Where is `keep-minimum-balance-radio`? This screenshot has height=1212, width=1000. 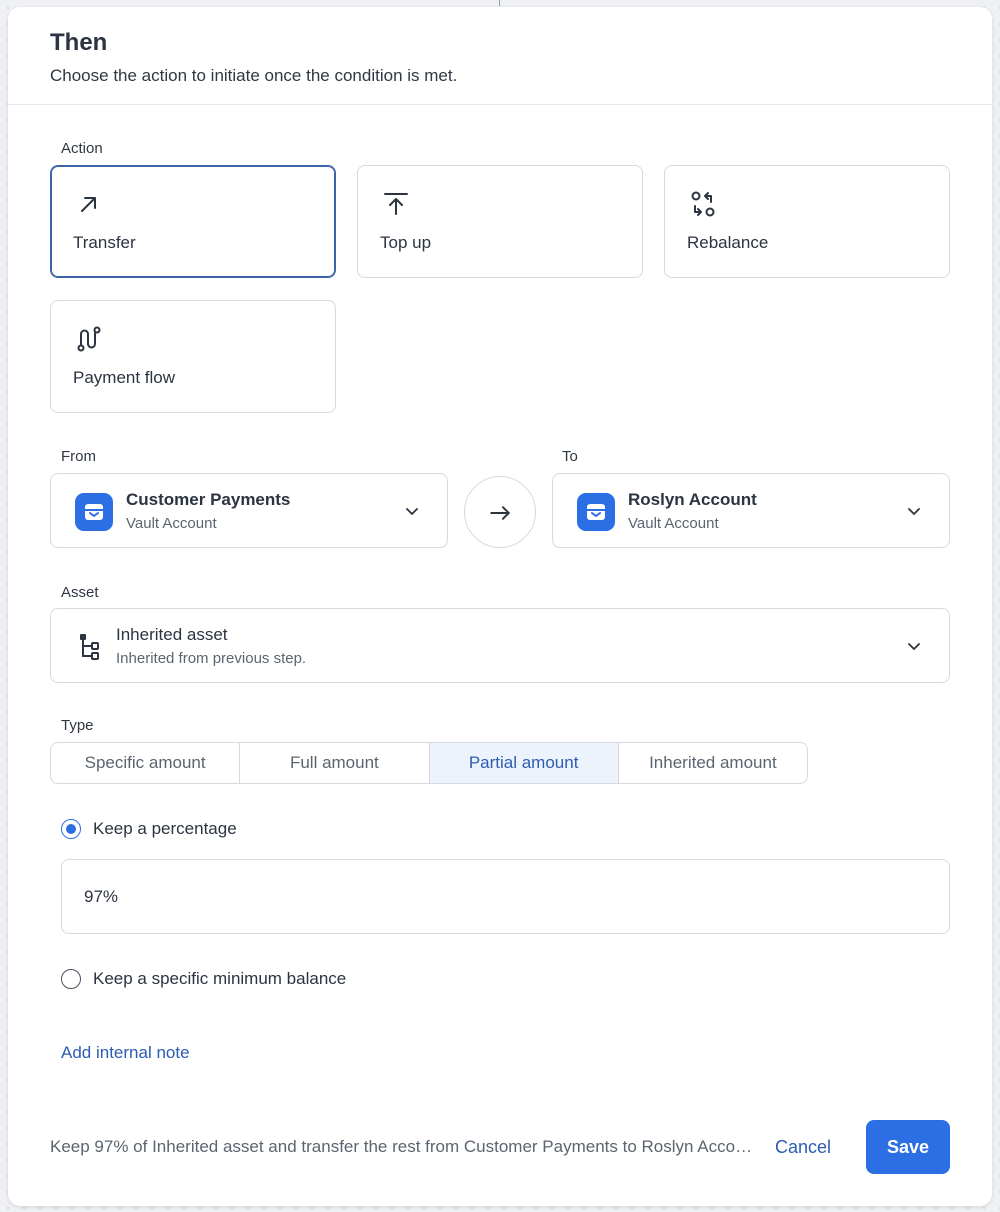 keep-minimum-balance-radio is located at coordinates (71, 979).